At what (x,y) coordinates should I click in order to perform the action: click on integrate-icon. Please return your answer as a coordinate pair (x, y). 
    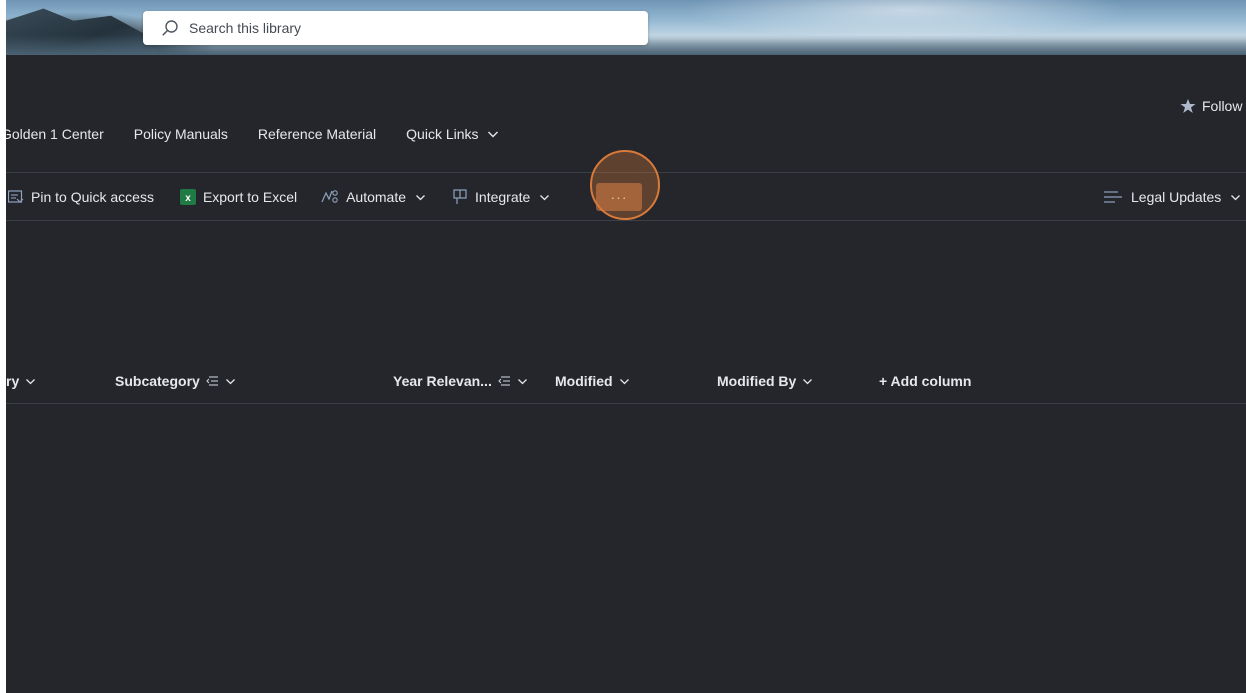
    Looking at the image, I should click on (460, 196).